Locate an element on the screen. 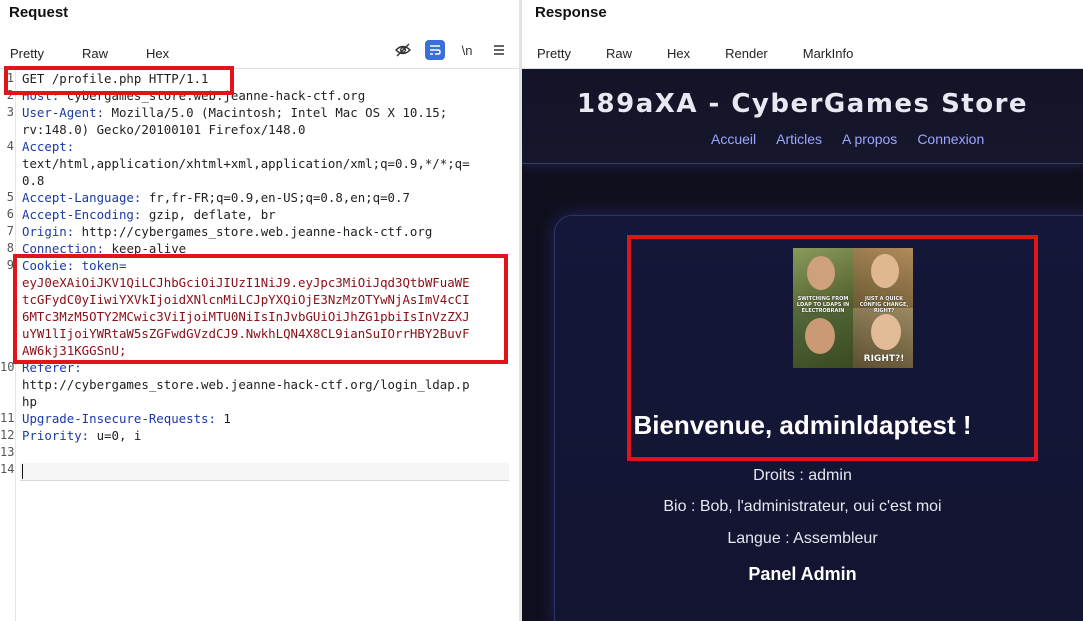 This screenshot has height=621, width=1083. cookie-highlight-box is located at coordinates (260, 309).